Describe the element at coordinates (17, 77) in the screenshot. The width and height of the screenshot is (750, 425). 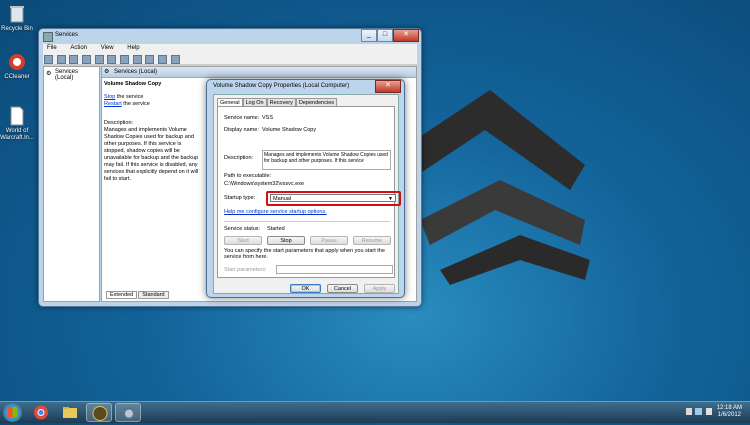
I see `desktop-icon-label: CCleaner` at that location.